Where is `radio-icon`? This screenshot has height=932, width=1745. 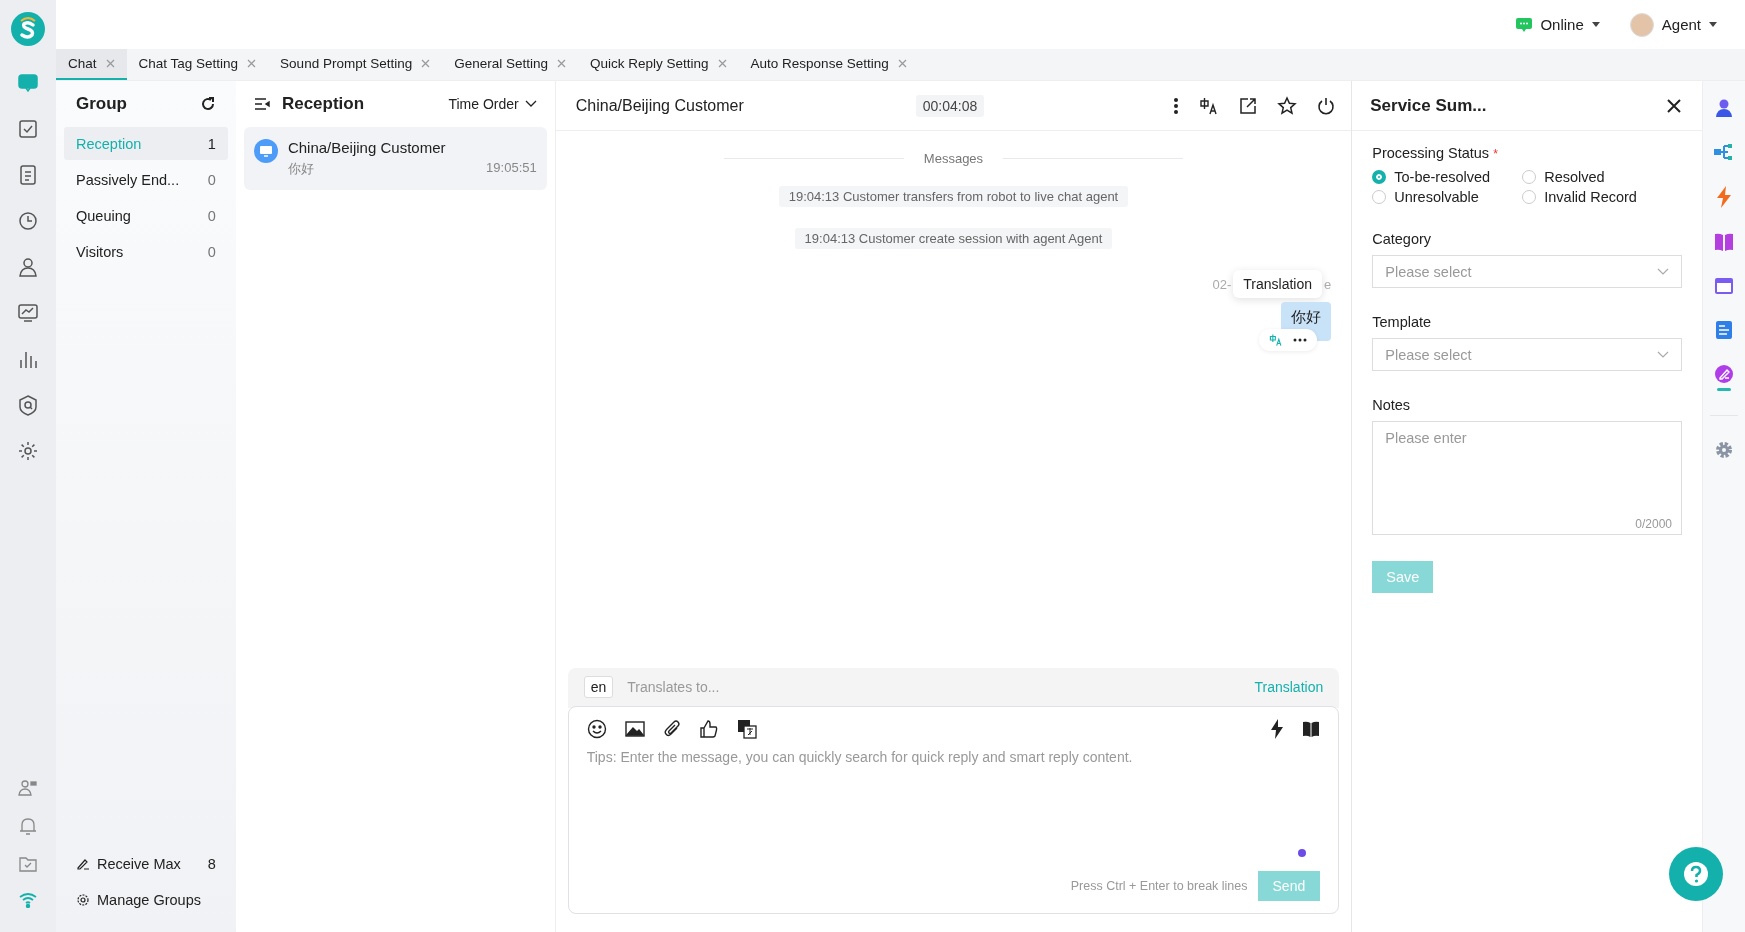
radio-icon is located at coordinates (1379, 177).